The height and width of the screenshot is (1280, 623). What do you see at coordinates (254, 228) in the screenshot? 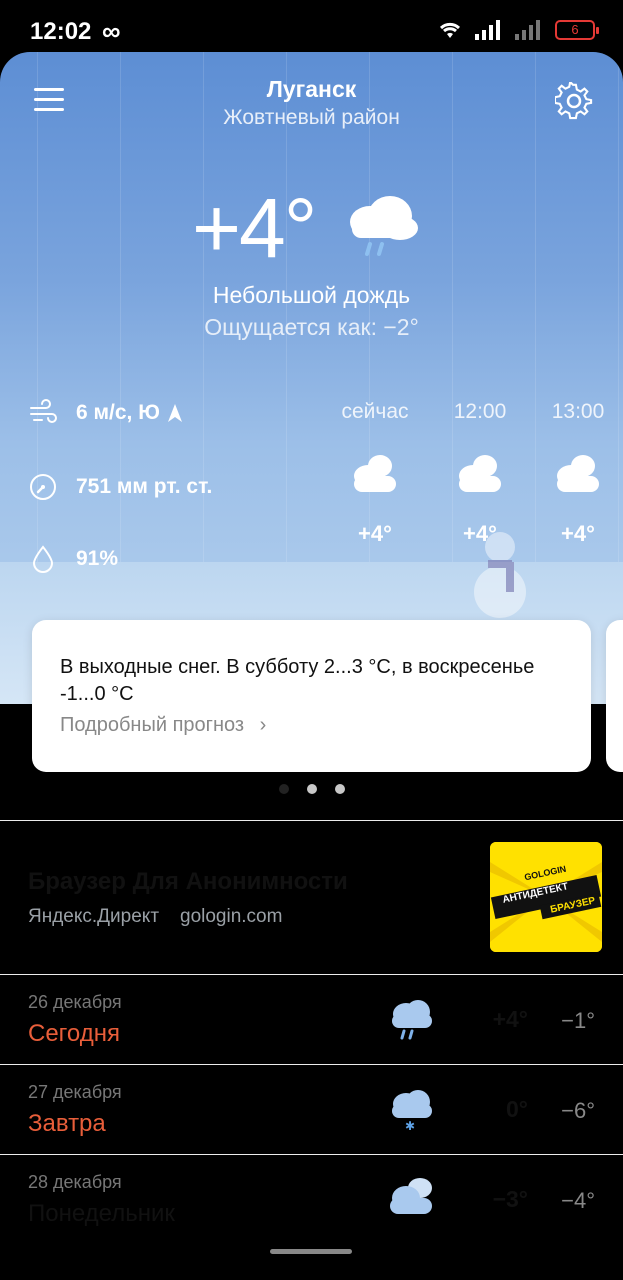
I see `current-temperature: +4°` at bounding box center [254, 228].